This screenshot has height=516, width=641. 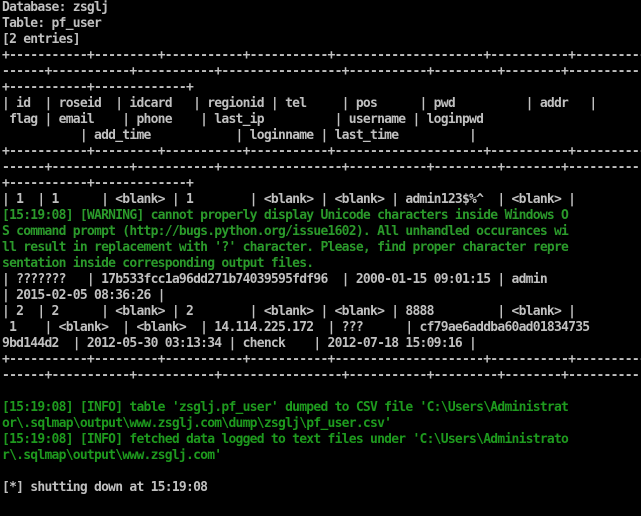 I want to click on shutdown-message: [*] shutting down at 15:19:08, so click(x=105, y=487).